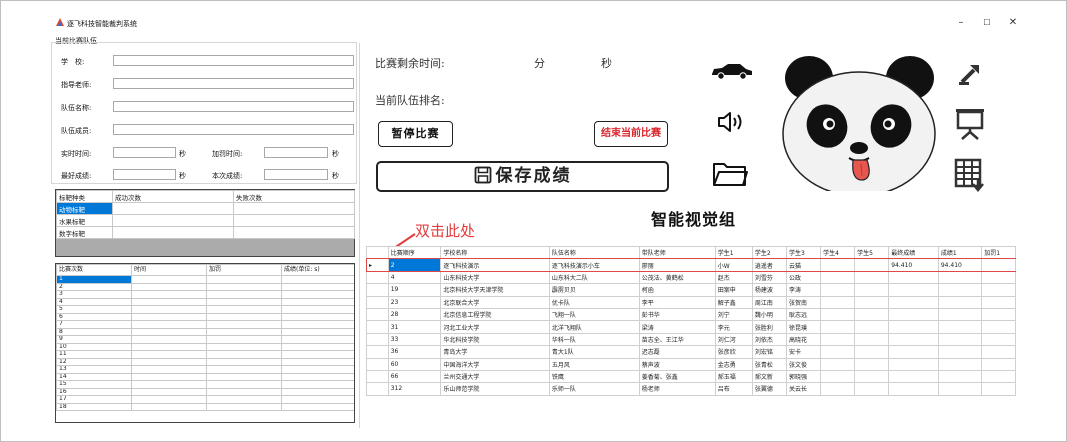  What do you see at coordinates (94, 391) in the screenshot?
I see `run-number-cell: 16` at bounding box center [94, 391].